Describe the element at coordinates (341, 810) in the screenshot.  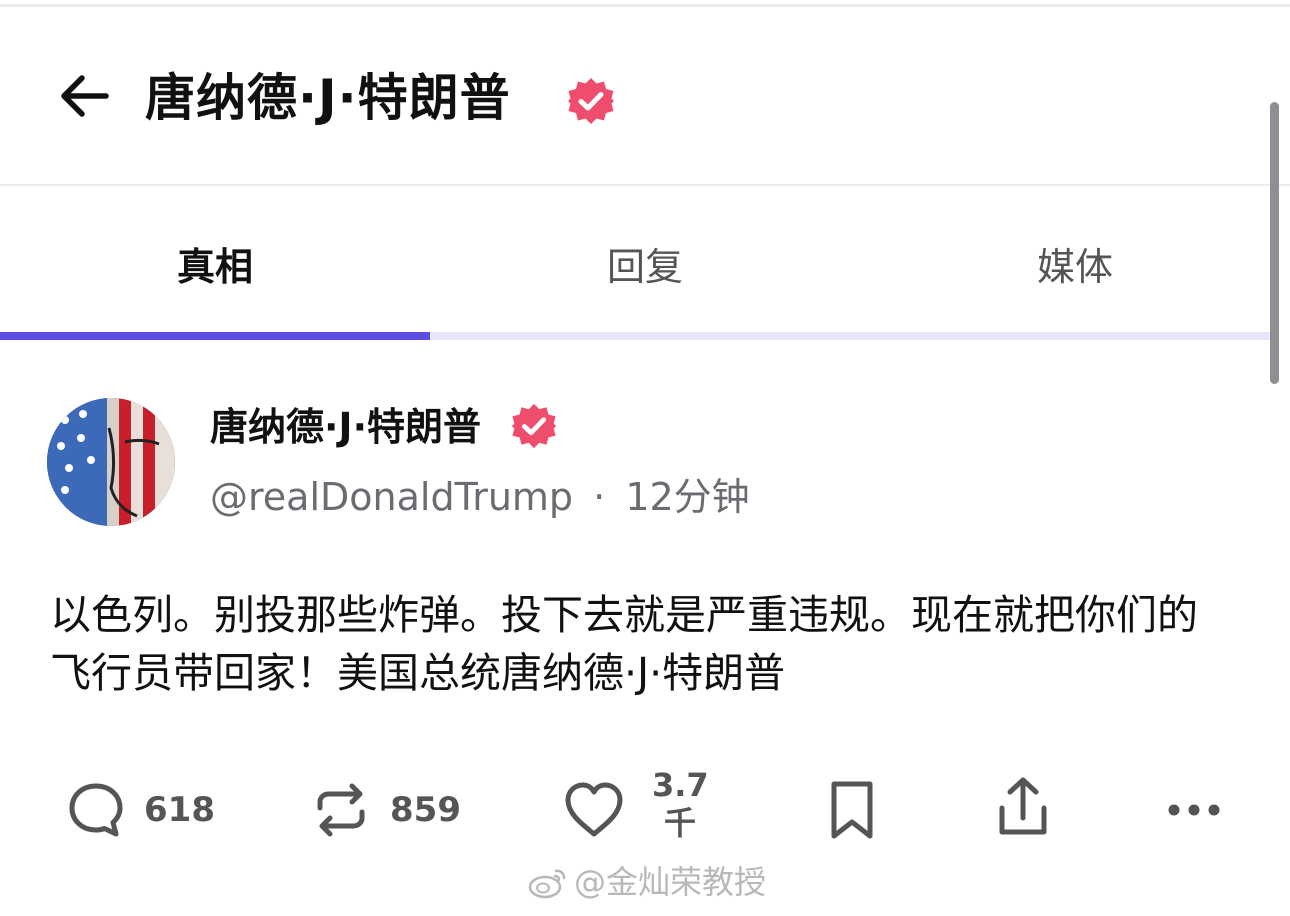
I see `repost-icon` at that location.